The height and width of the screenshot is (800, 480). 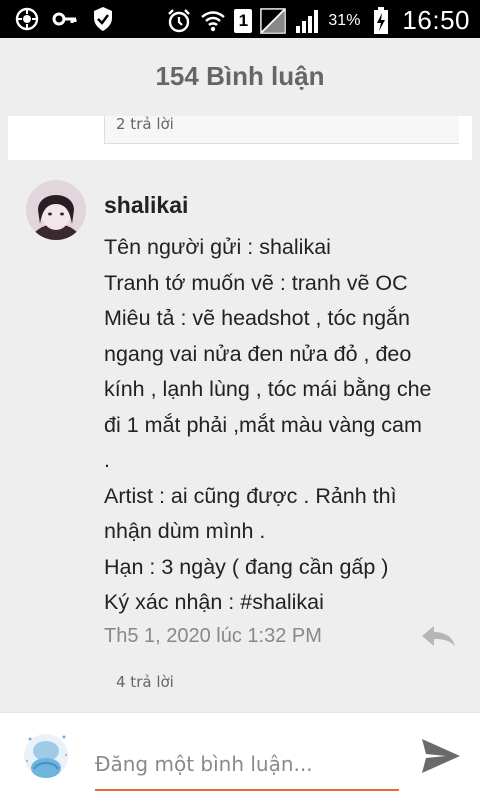 I want to click on status-bar: 1 31% 16:50, so click(x=240, y=19).